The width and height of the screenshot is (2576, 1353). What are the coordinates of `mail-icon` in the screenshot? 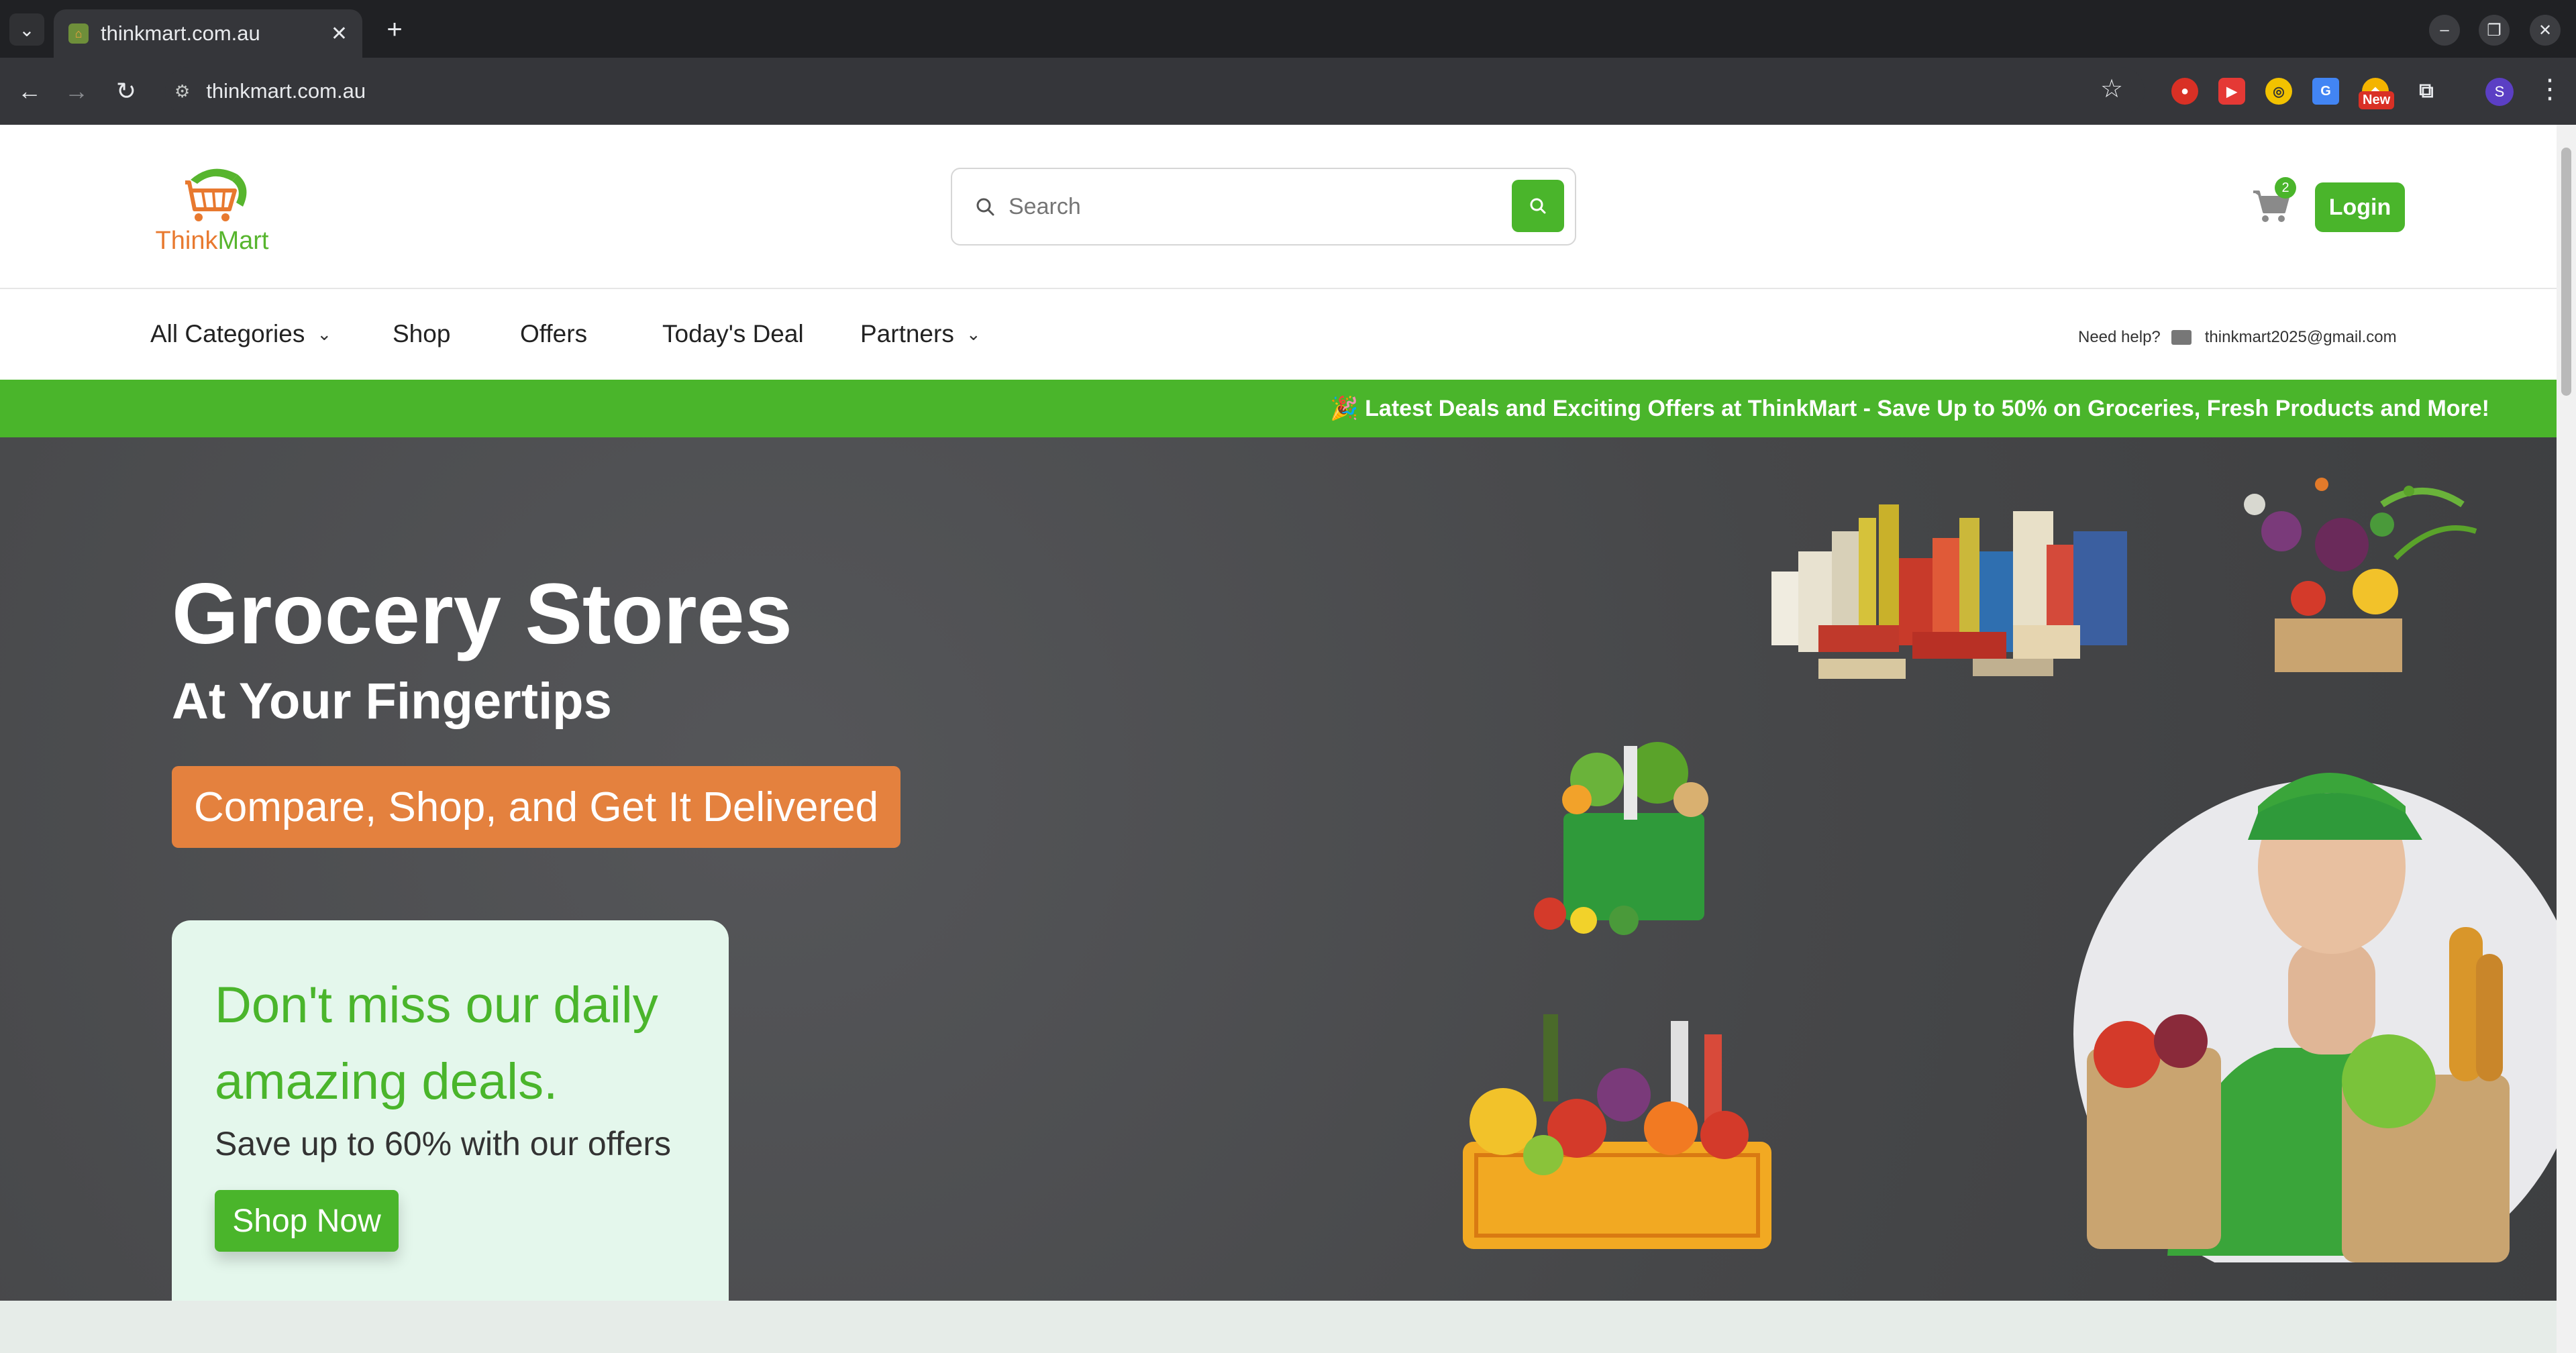 It's located at (2181, 337).